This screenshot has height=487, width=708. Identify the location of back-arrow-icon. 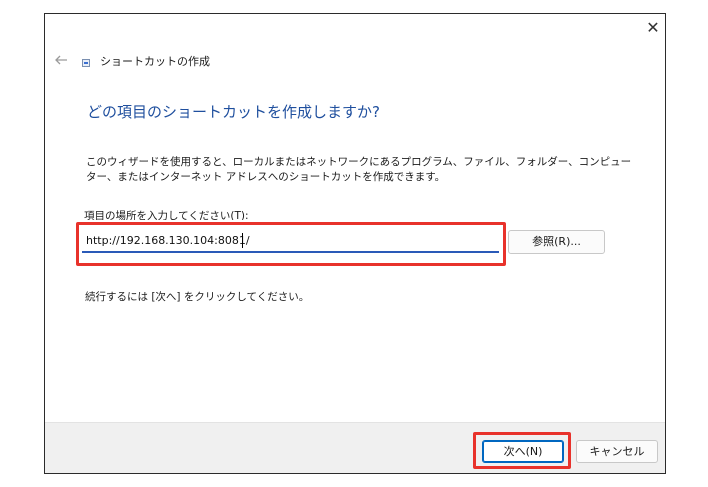
(61, 60).